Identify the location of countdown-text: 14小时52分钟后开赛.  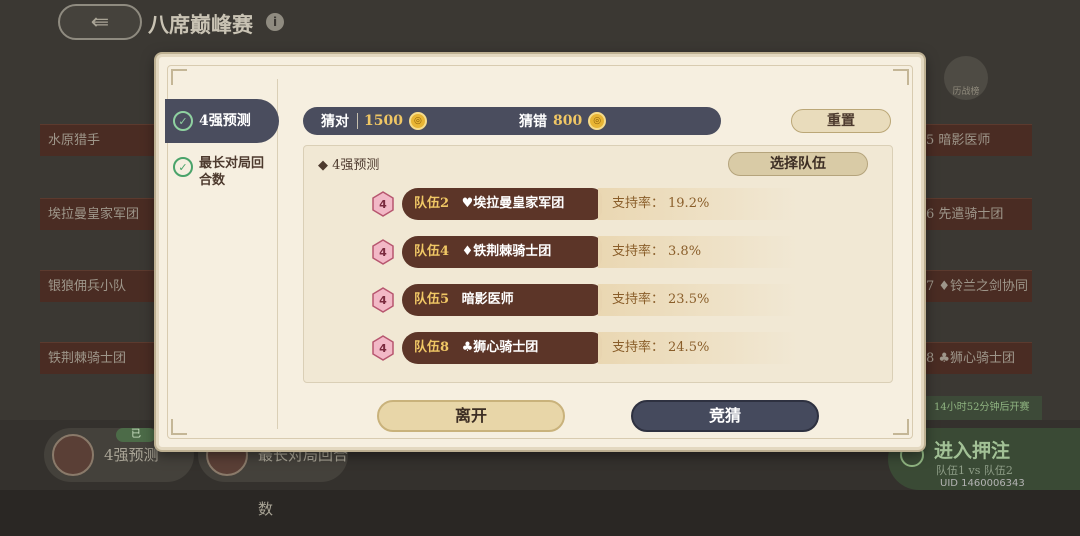
(979, 408).